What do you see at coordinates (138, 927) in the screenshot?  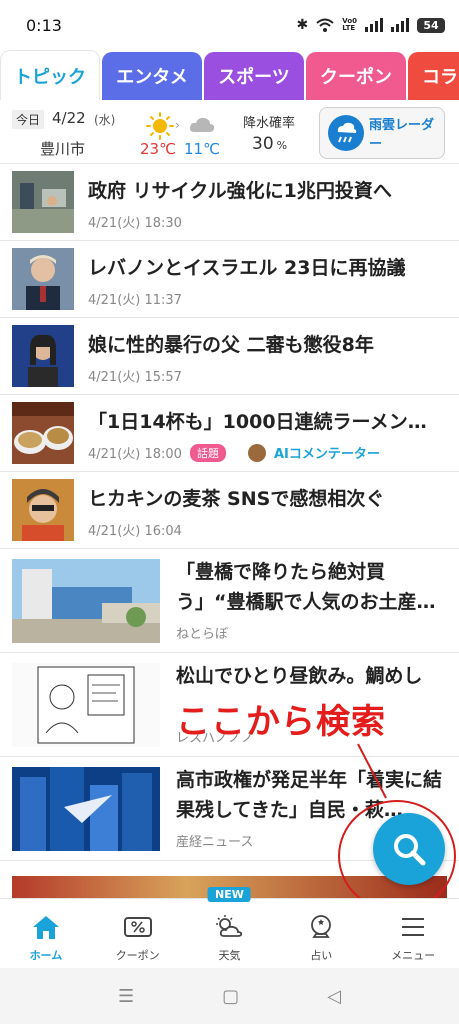 I see `coupon-icon` at bounding box center [138, 927].